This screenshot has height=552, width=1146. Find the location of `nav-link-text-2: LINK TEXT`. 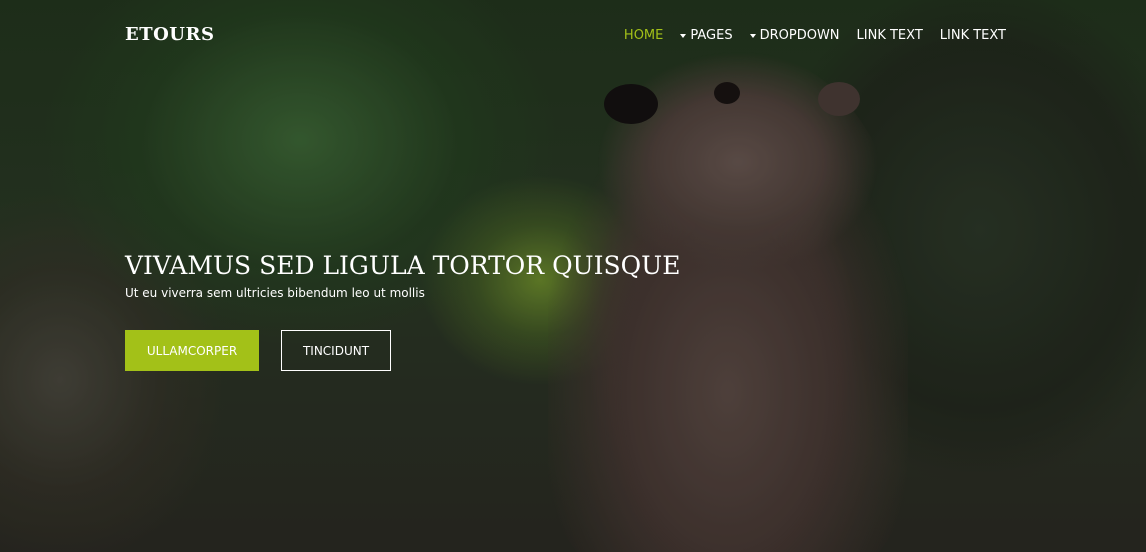

nav-link-text-2: LINK TEXT is located at coordinates (973, 35).